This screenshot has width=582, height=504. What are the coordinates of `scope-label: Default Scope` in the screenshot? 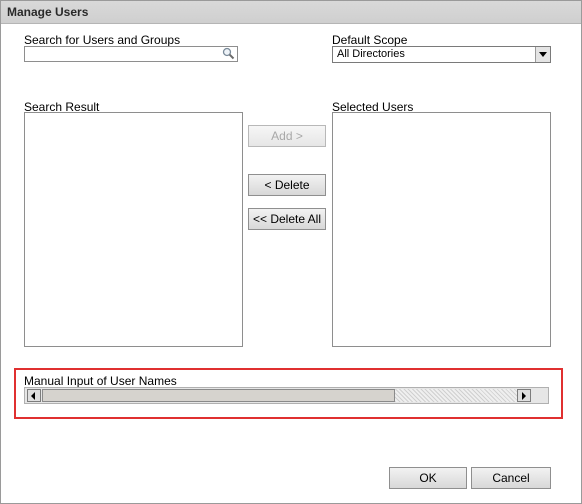 It's located at (370, 40).